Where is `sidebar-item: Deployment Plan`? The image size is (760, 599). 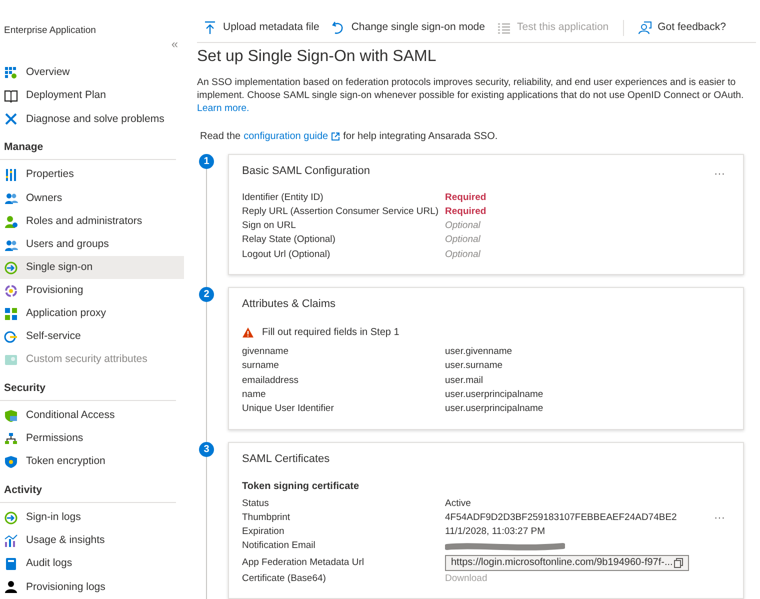 sidebar-item: Deployment Plan is located at coordinates (92, 96).